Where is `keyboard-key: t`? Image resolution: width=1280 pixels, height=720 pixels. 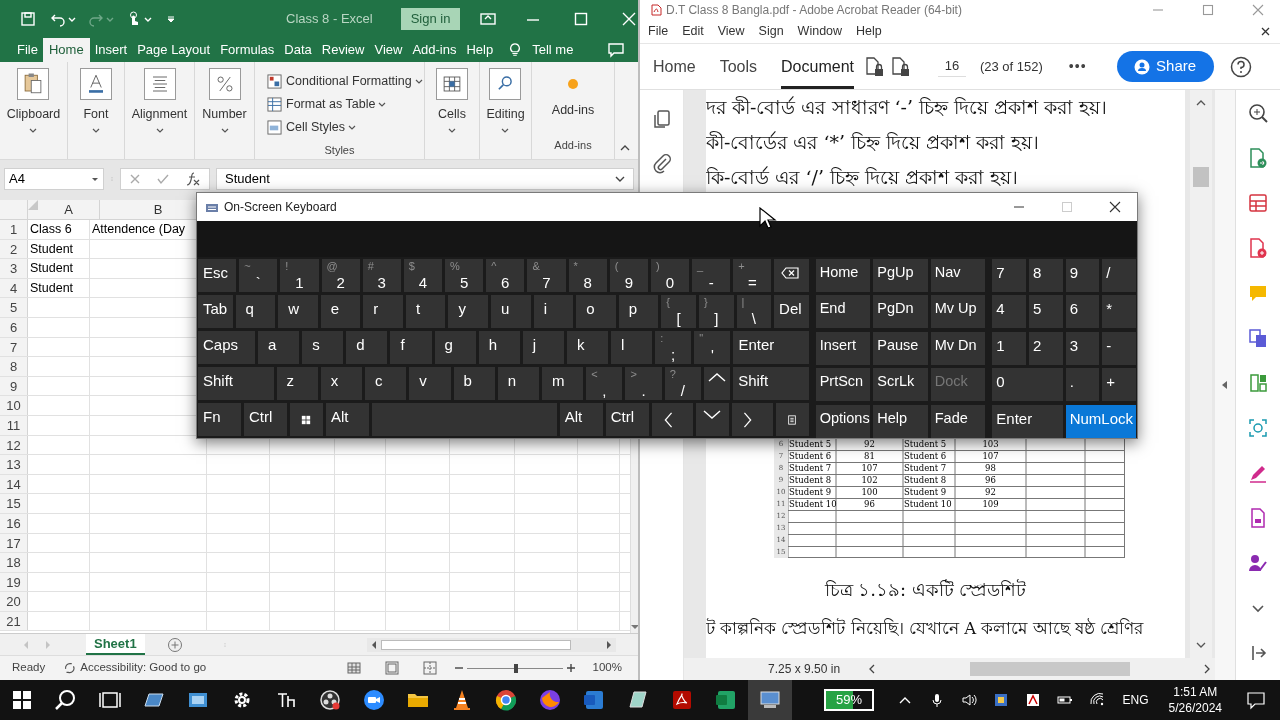 keyboard-key: t is located at coordinates (425, 311).